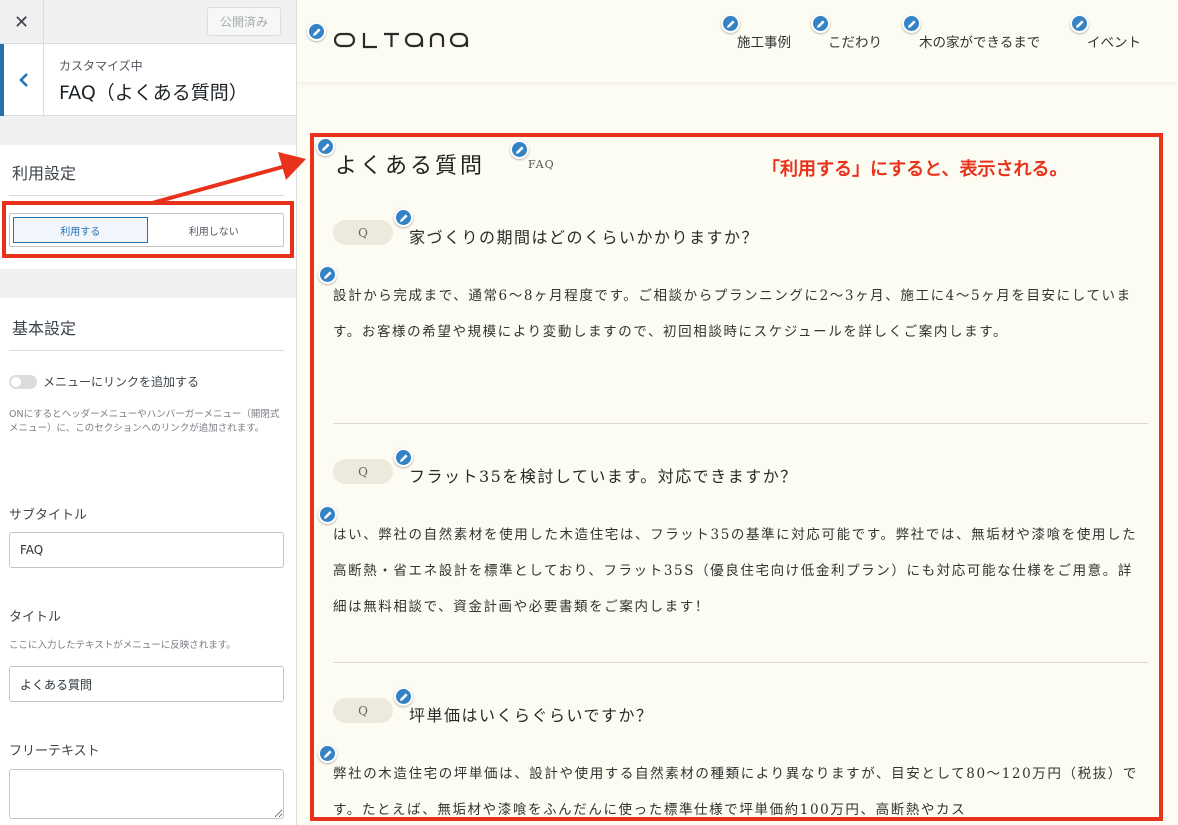 This screenshot has width=1178, height=825. I want to click on faq-subtitle: FAQ, so click(541, 164).